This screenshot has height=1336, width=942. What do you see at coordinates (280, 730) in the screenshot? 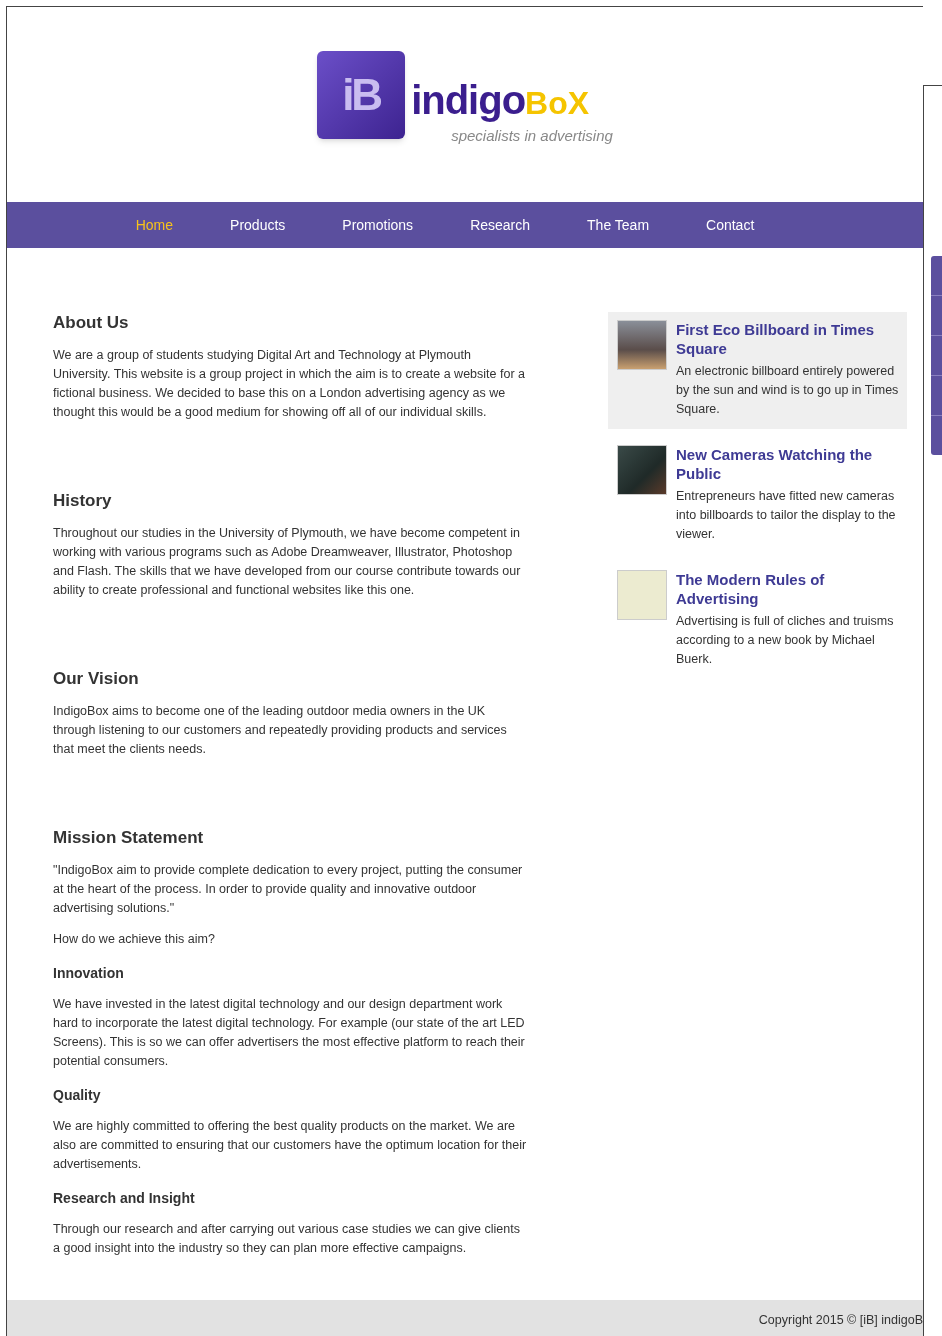
I see `paragraph: IndigoBox aims to become one of the leading outdoor media owners in the UK through listening to our customers and repeatedly providing products and services that meet the clients needs.` at bounding box center [280, 730].